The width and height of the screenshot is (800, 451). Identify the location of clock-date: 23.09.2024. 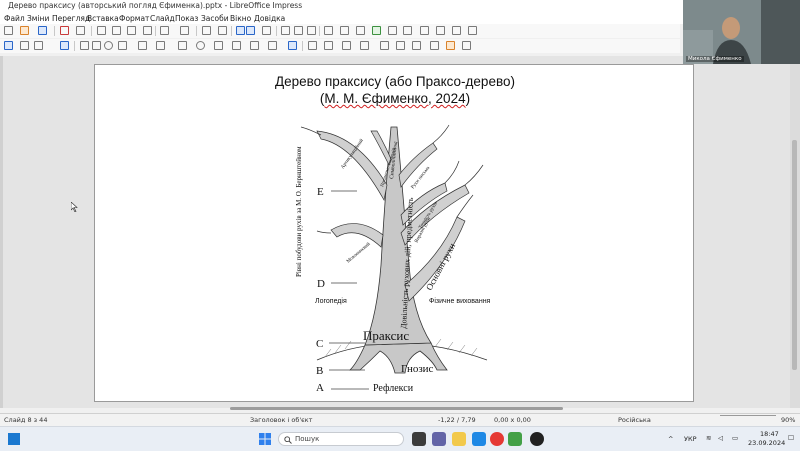
(766, 443).